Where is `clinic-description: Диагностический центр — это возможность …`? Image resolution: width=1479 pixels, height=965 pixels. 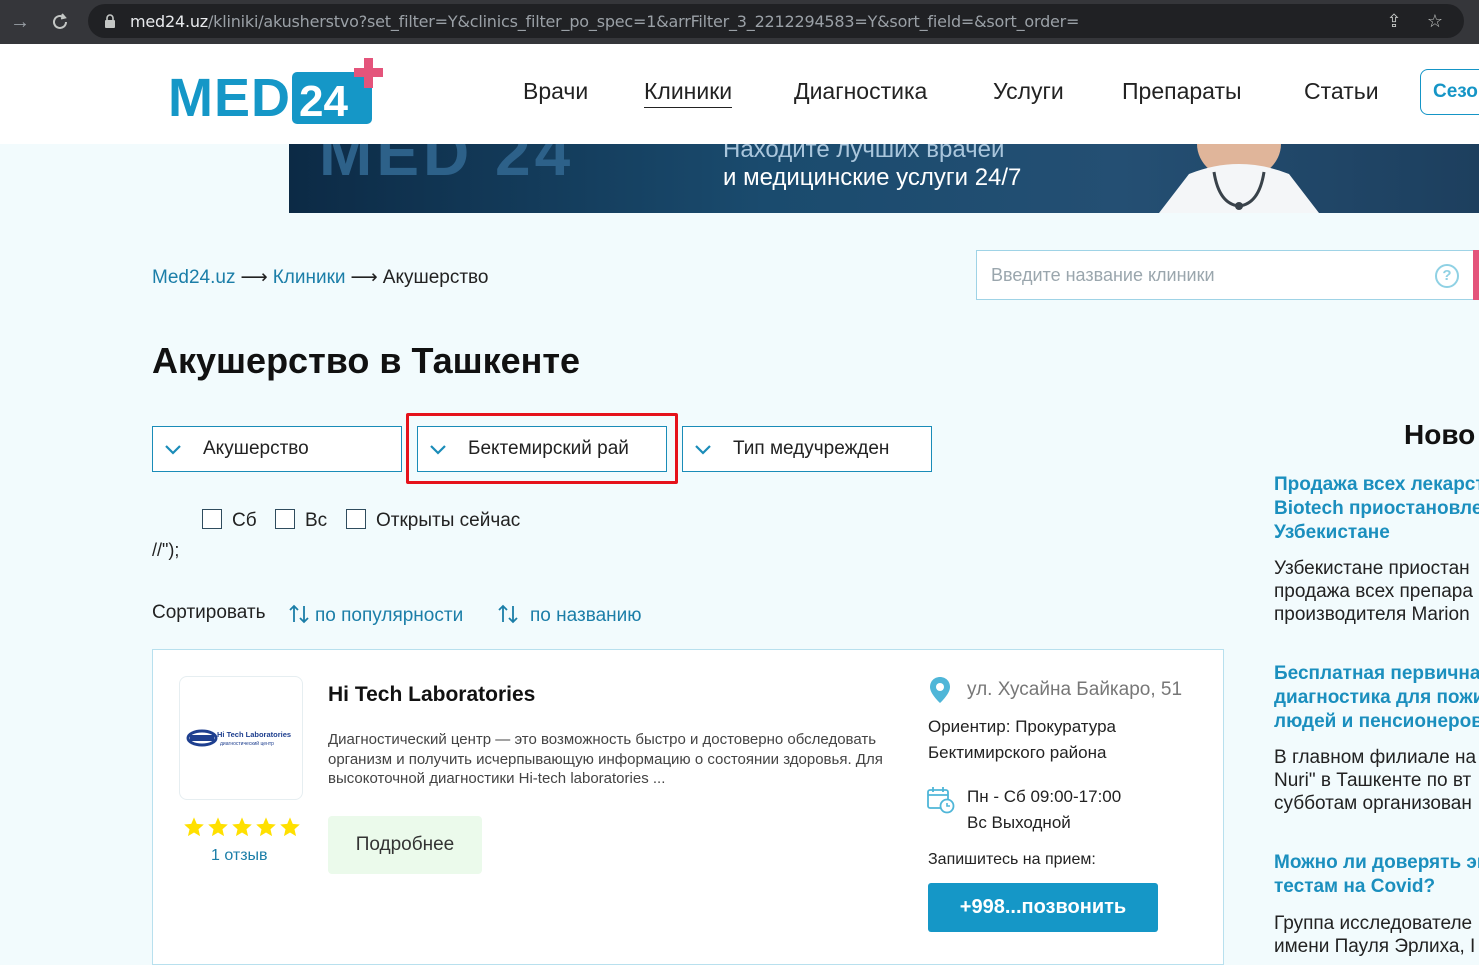
clinic-description: Диагностический центр — это возможность … is located at coordinates (605, 759).